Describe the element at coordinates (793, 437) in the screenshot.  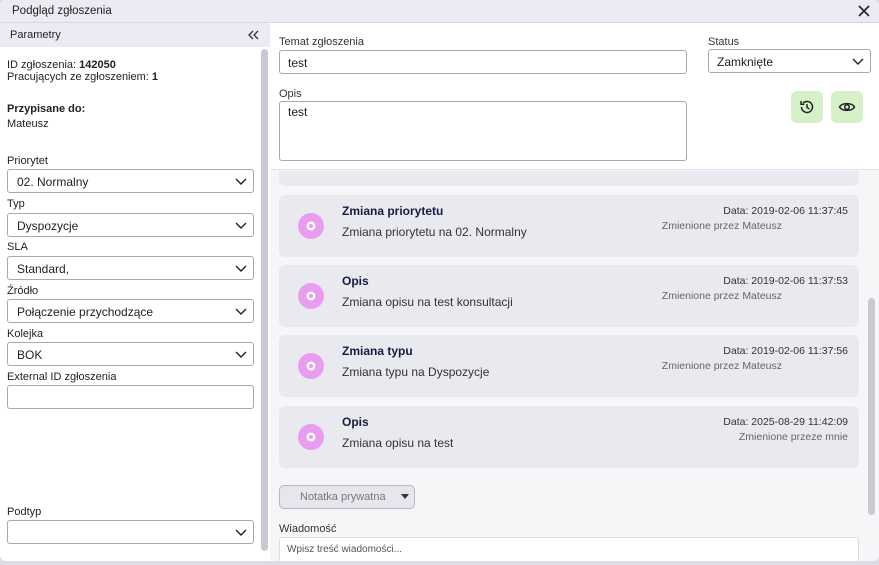
I see `card-author: Zmienione przeze mnie` at that location.